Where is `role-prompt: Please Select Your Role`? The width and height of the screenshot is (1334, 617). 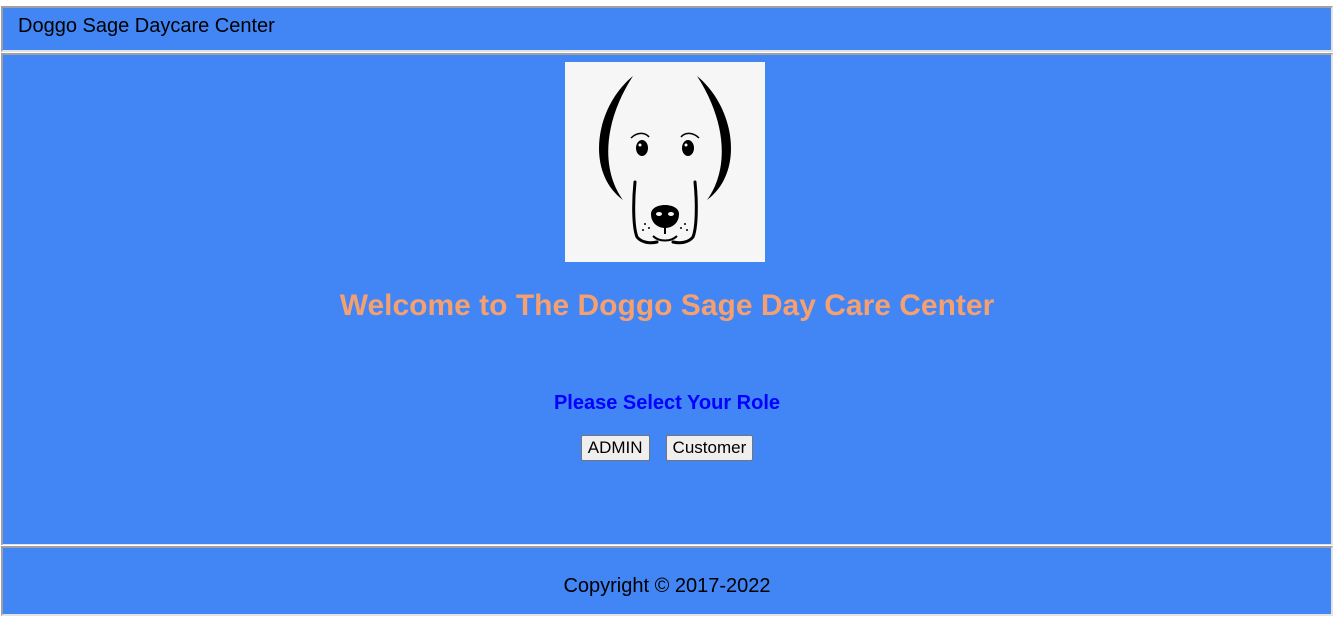
role-prompt: Please Select Your Role is located at coordinates (667, 403).